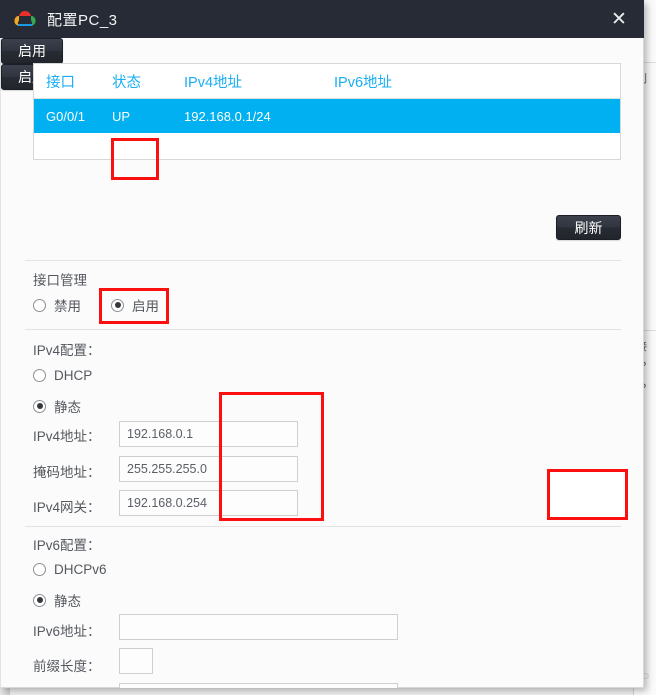 The width and height of the screenshot is (656, 695). I want to click on radio-label: DHCP, so click(73, 375).